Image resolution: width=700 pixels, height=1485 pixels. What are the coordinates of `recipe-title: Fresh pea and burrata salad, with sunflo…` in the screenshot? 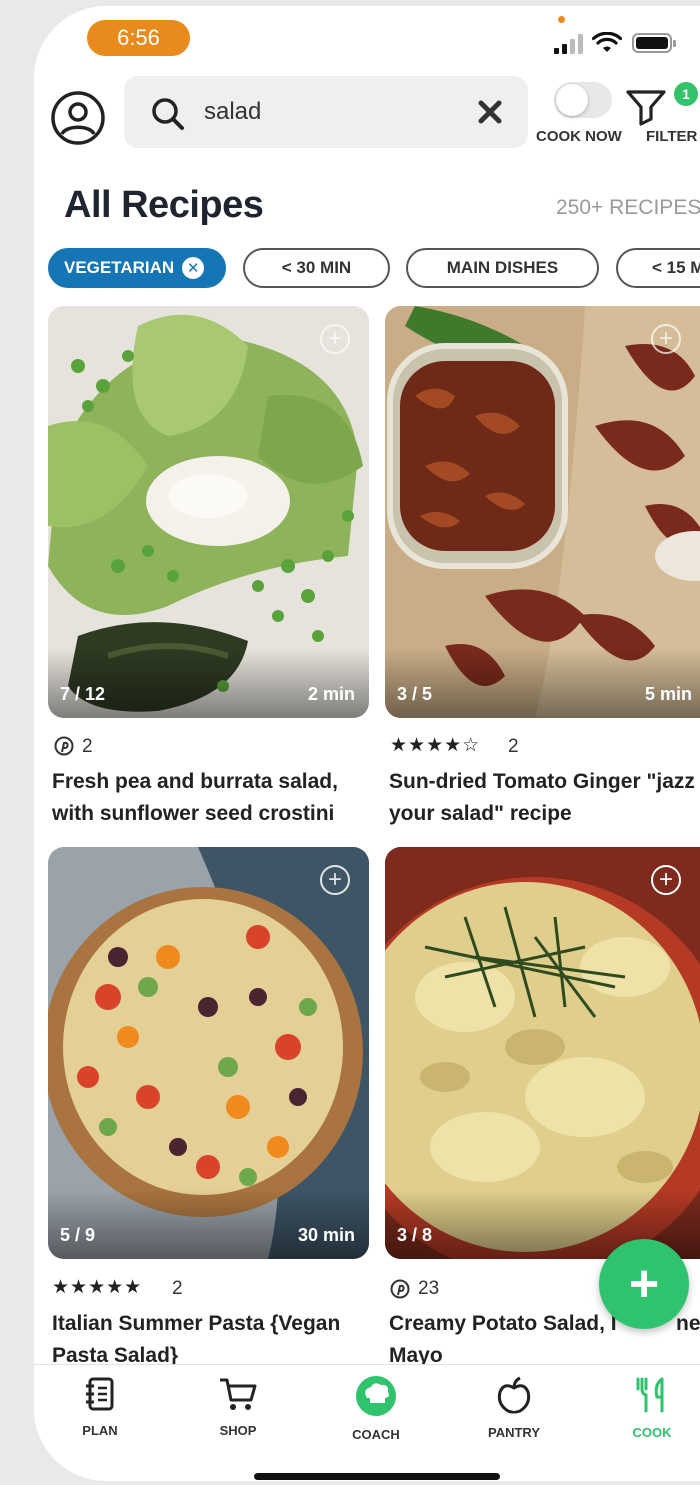 It's located at (212, 798).